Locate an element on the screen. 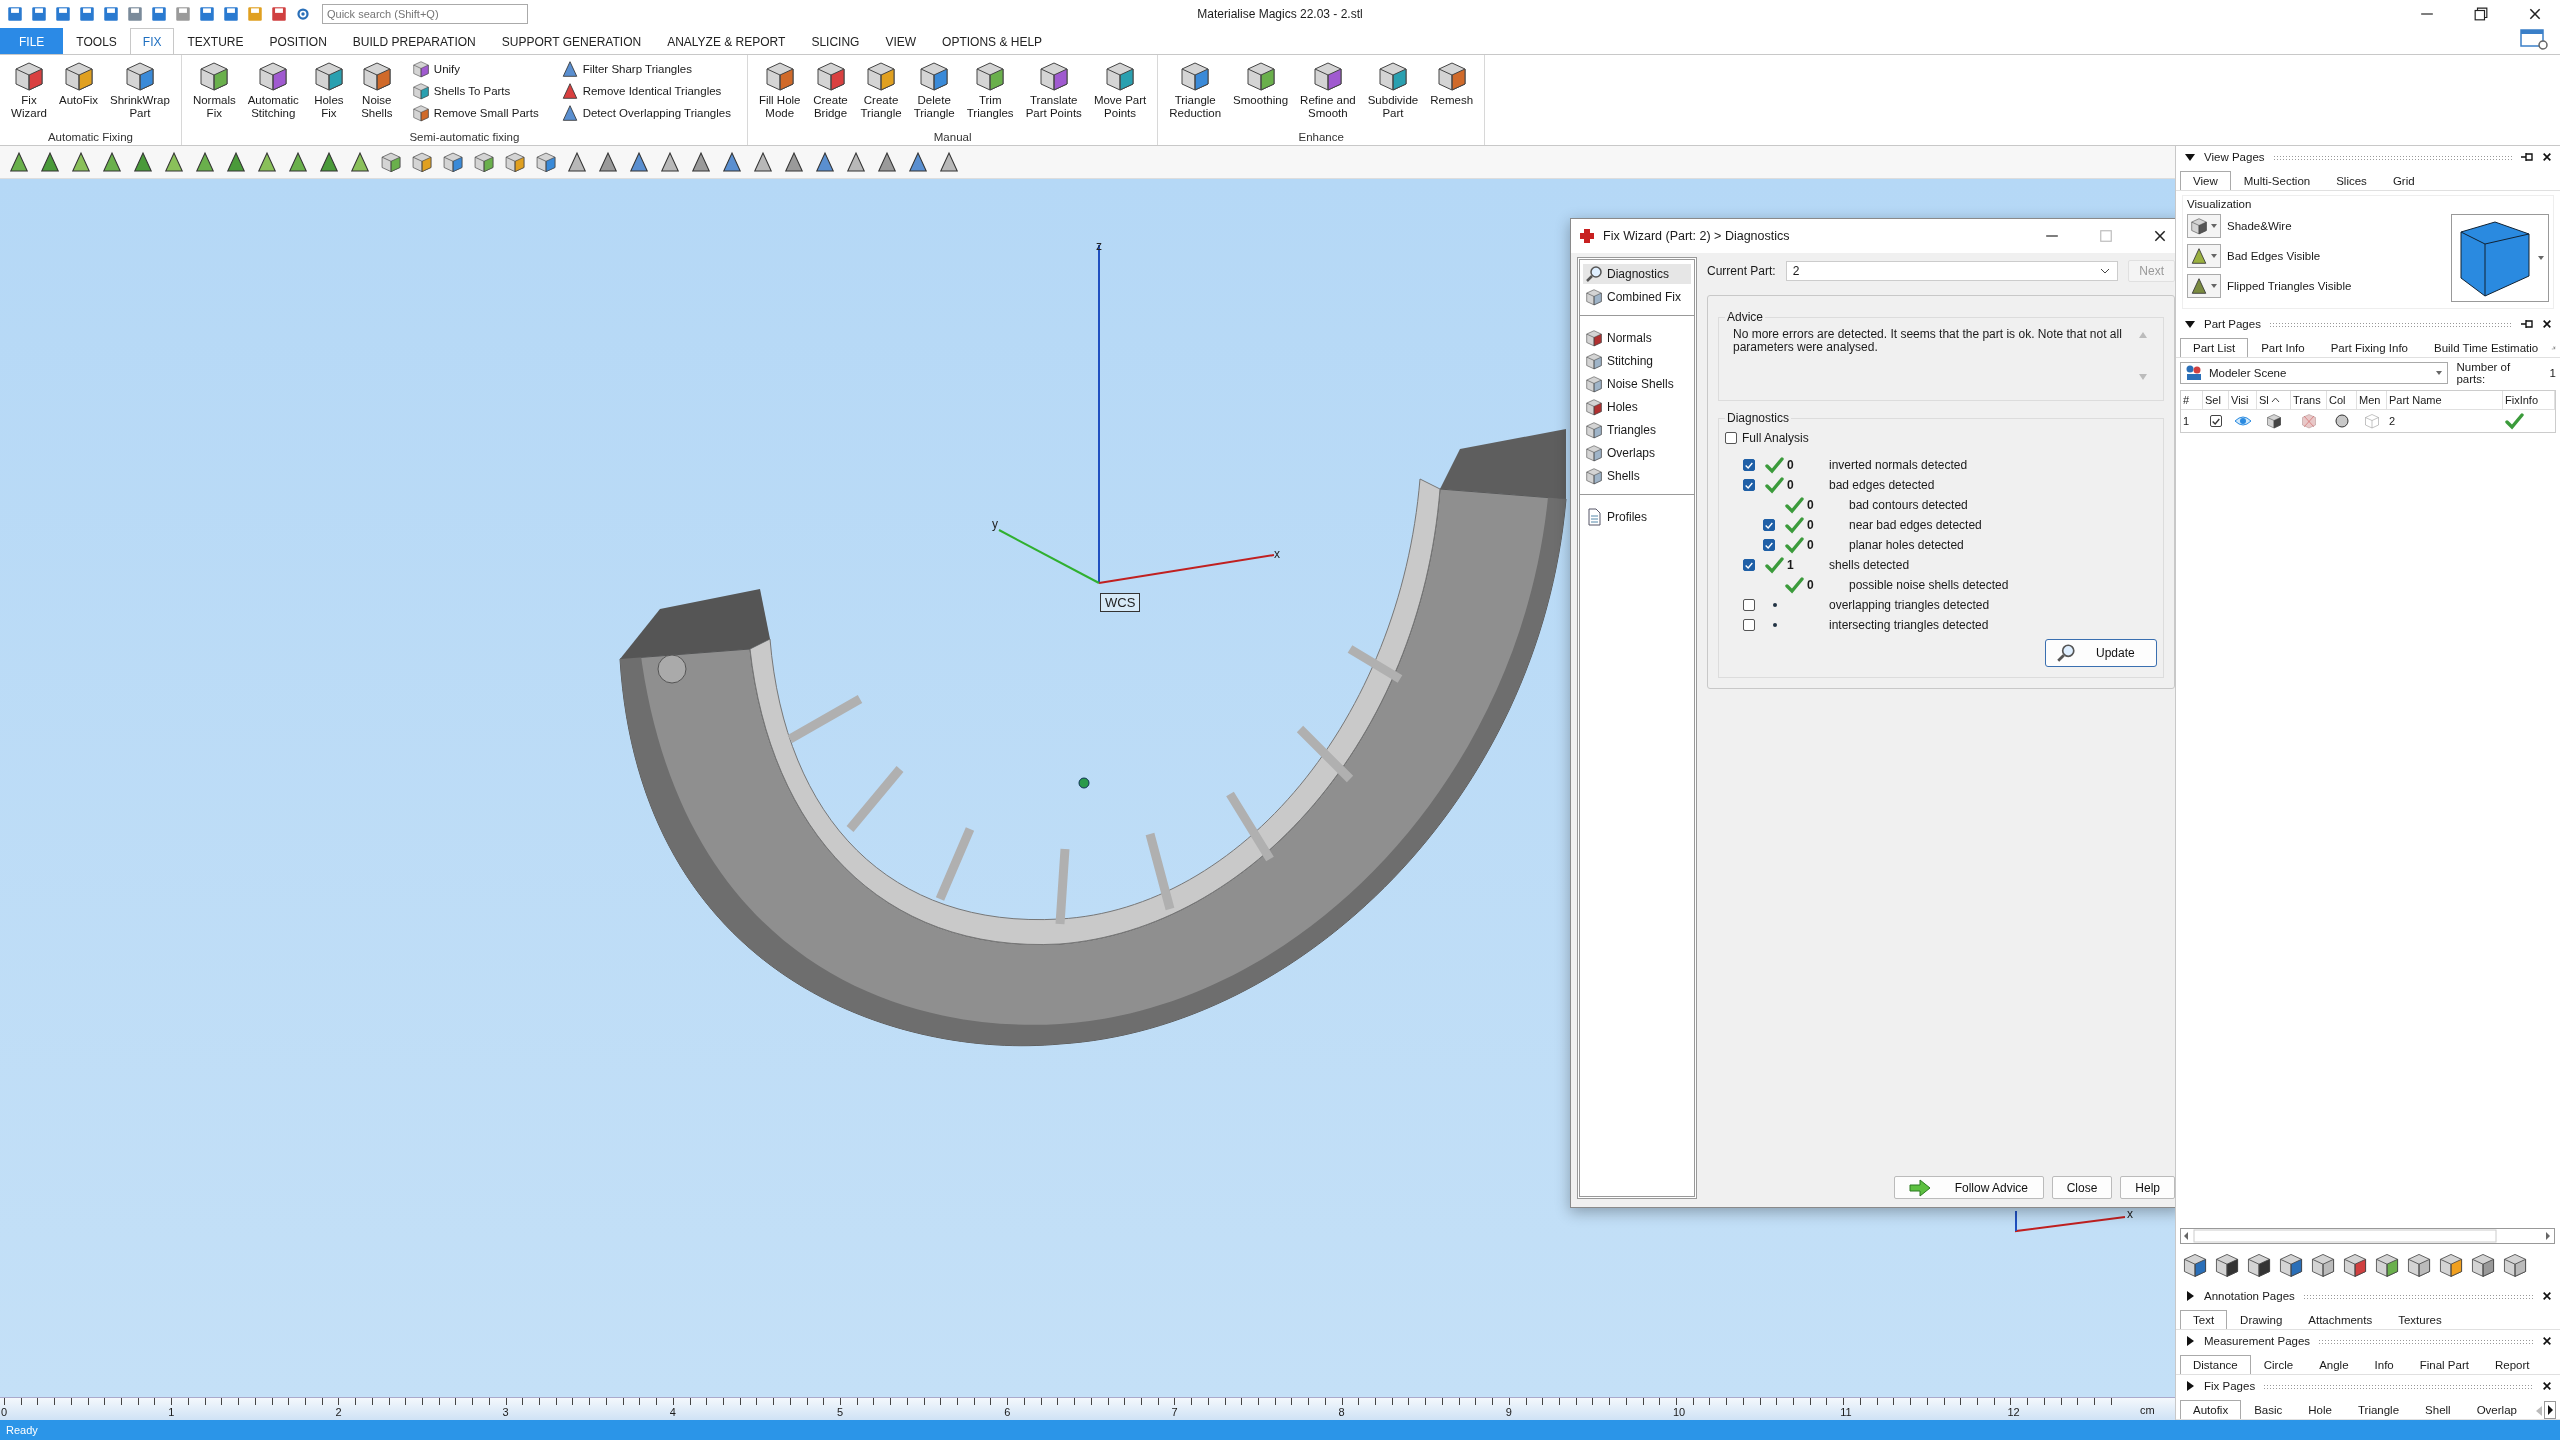 The image size is (2560, 1440). ribbon-button: Normals Fix is located at coordinates (214, 90).